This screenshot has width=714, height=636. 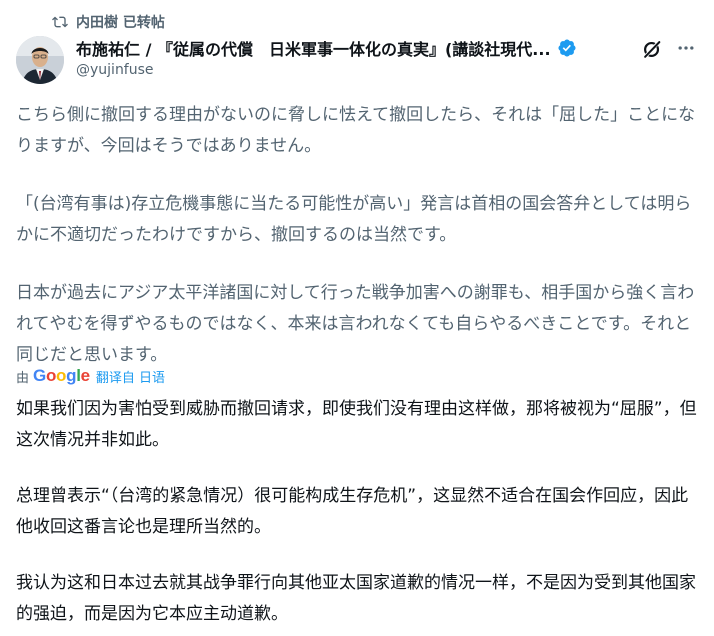 What do you see at coordinates (115, 70) in the screenshot?
I see `author-handle: @yujinfuse` at bounding box center [115, 70].